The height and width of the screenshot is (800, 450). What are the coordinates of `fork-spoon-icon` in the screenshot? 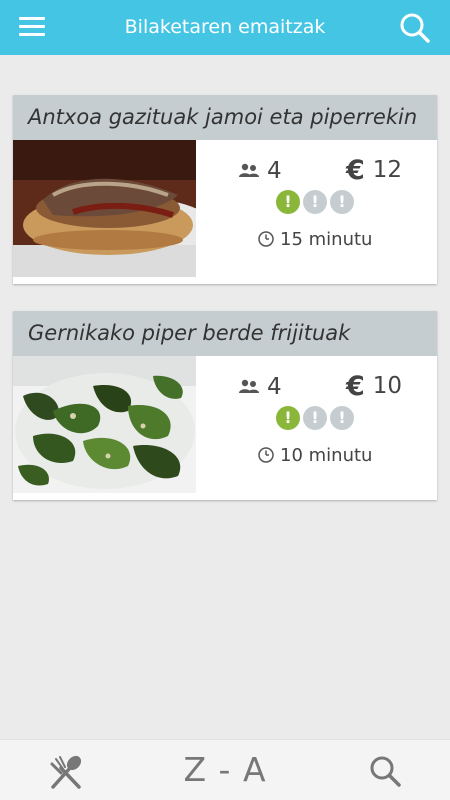 It's located at (66, 772).